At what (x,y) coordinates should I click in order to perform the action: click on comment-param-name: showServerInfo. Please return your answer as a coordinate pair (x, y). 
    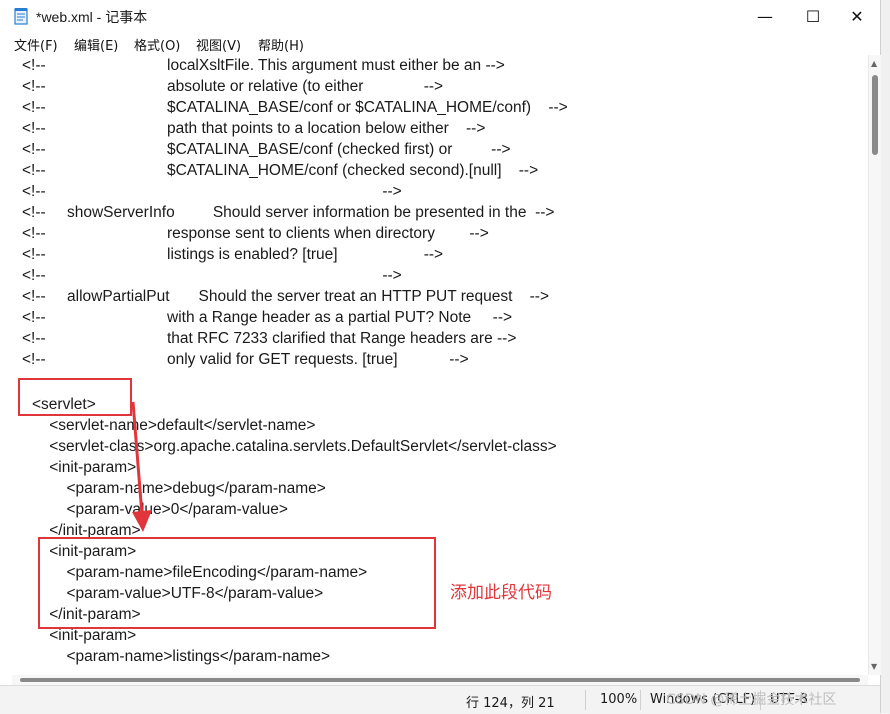
    Looking at the image, I should click on (121, 212).